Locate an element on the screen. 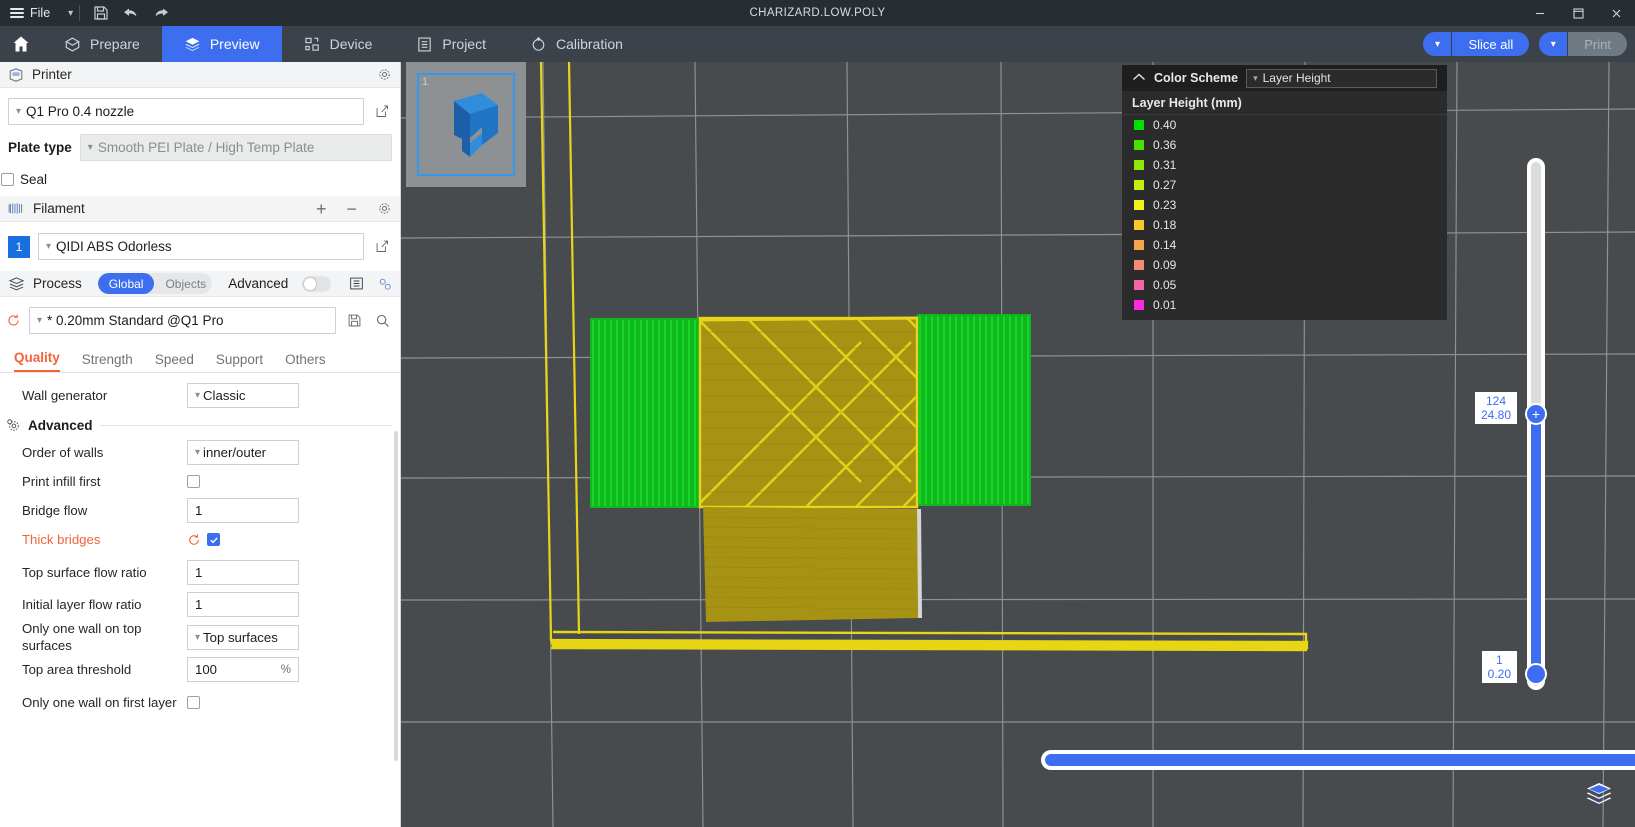 The height and width of the screenshot is (827, 1635). top-area-threshold-value: 100 is located at coordinates (206, 669).